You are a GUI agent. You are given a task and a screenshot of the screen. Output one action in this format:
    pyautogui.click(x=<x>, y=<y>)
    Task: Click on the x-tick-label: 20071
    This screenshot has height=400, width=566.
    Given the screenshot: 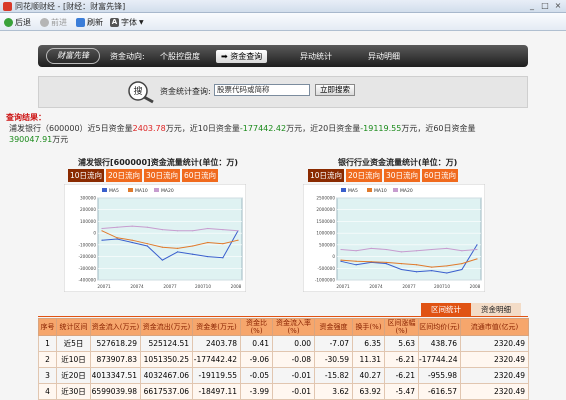 What is the action you would take?
    pyautogui.click(x=104, y=286)
    